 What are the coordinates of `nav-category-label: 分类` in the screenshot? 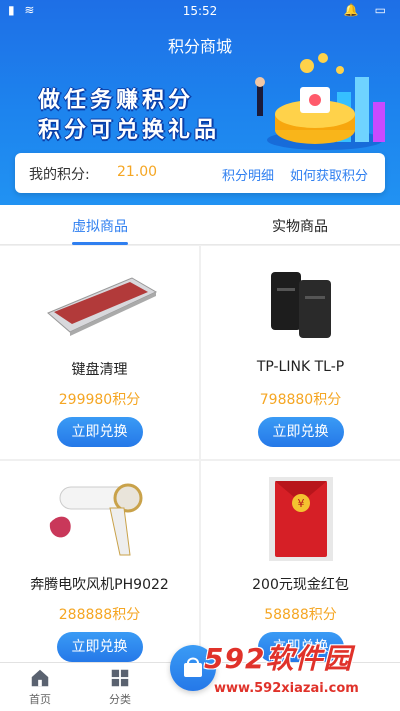 It's located at (120, 699).